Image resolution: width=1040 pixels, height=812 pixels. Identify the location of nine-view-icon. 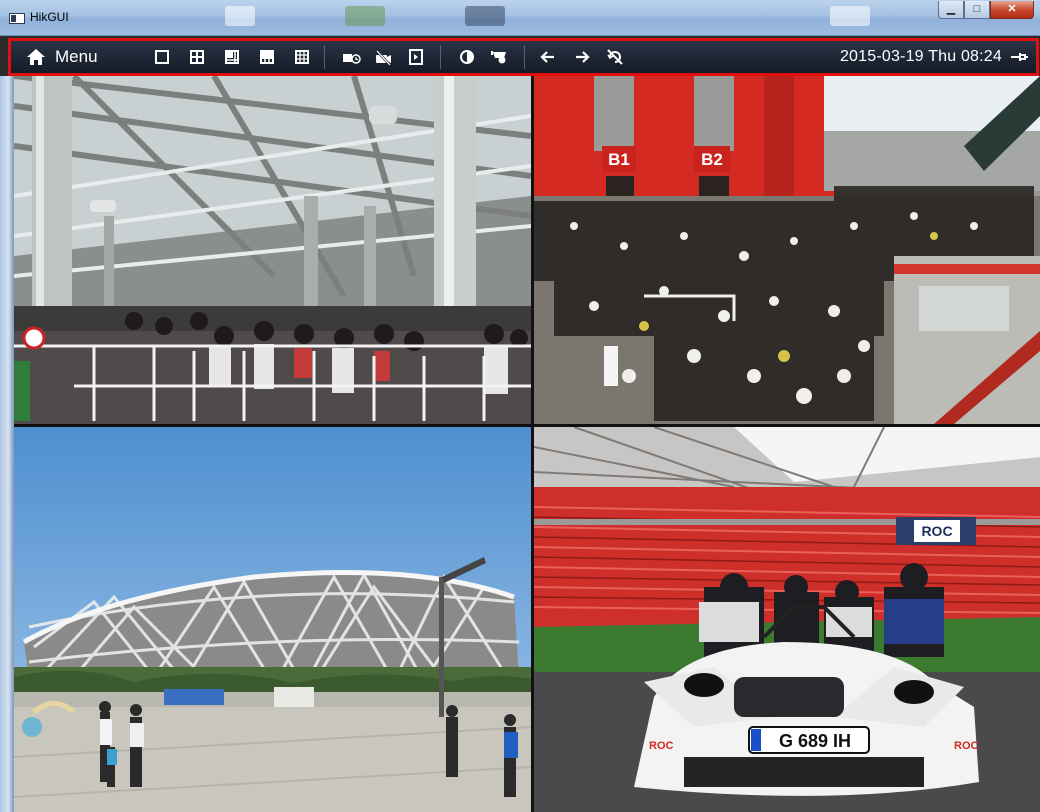
(302, 57).